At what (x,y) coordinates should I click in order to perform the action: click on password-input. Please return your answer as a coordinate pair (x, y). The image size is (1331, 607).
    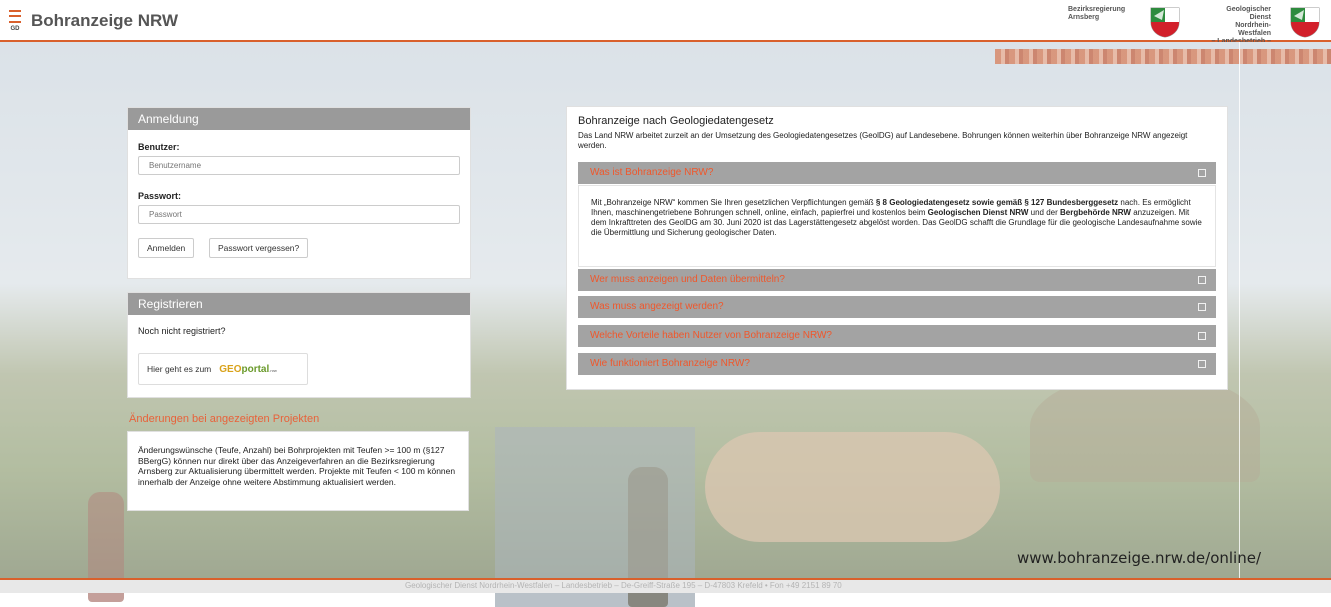
    Looking at the image, I should click on (299, 214).